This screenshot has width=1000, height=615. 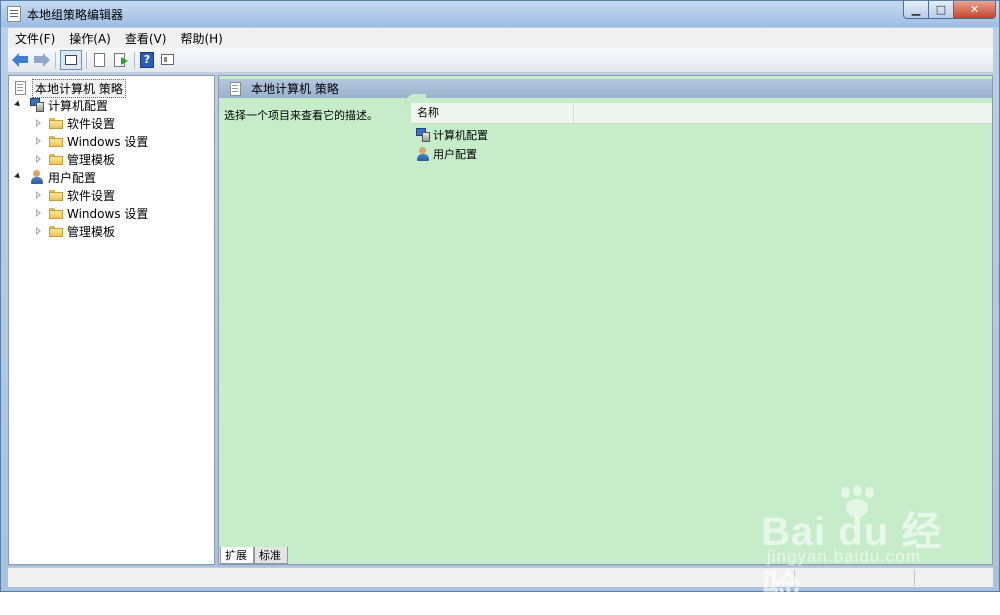 I want to click on policy-editor-icon, so click(x=14, y=14).